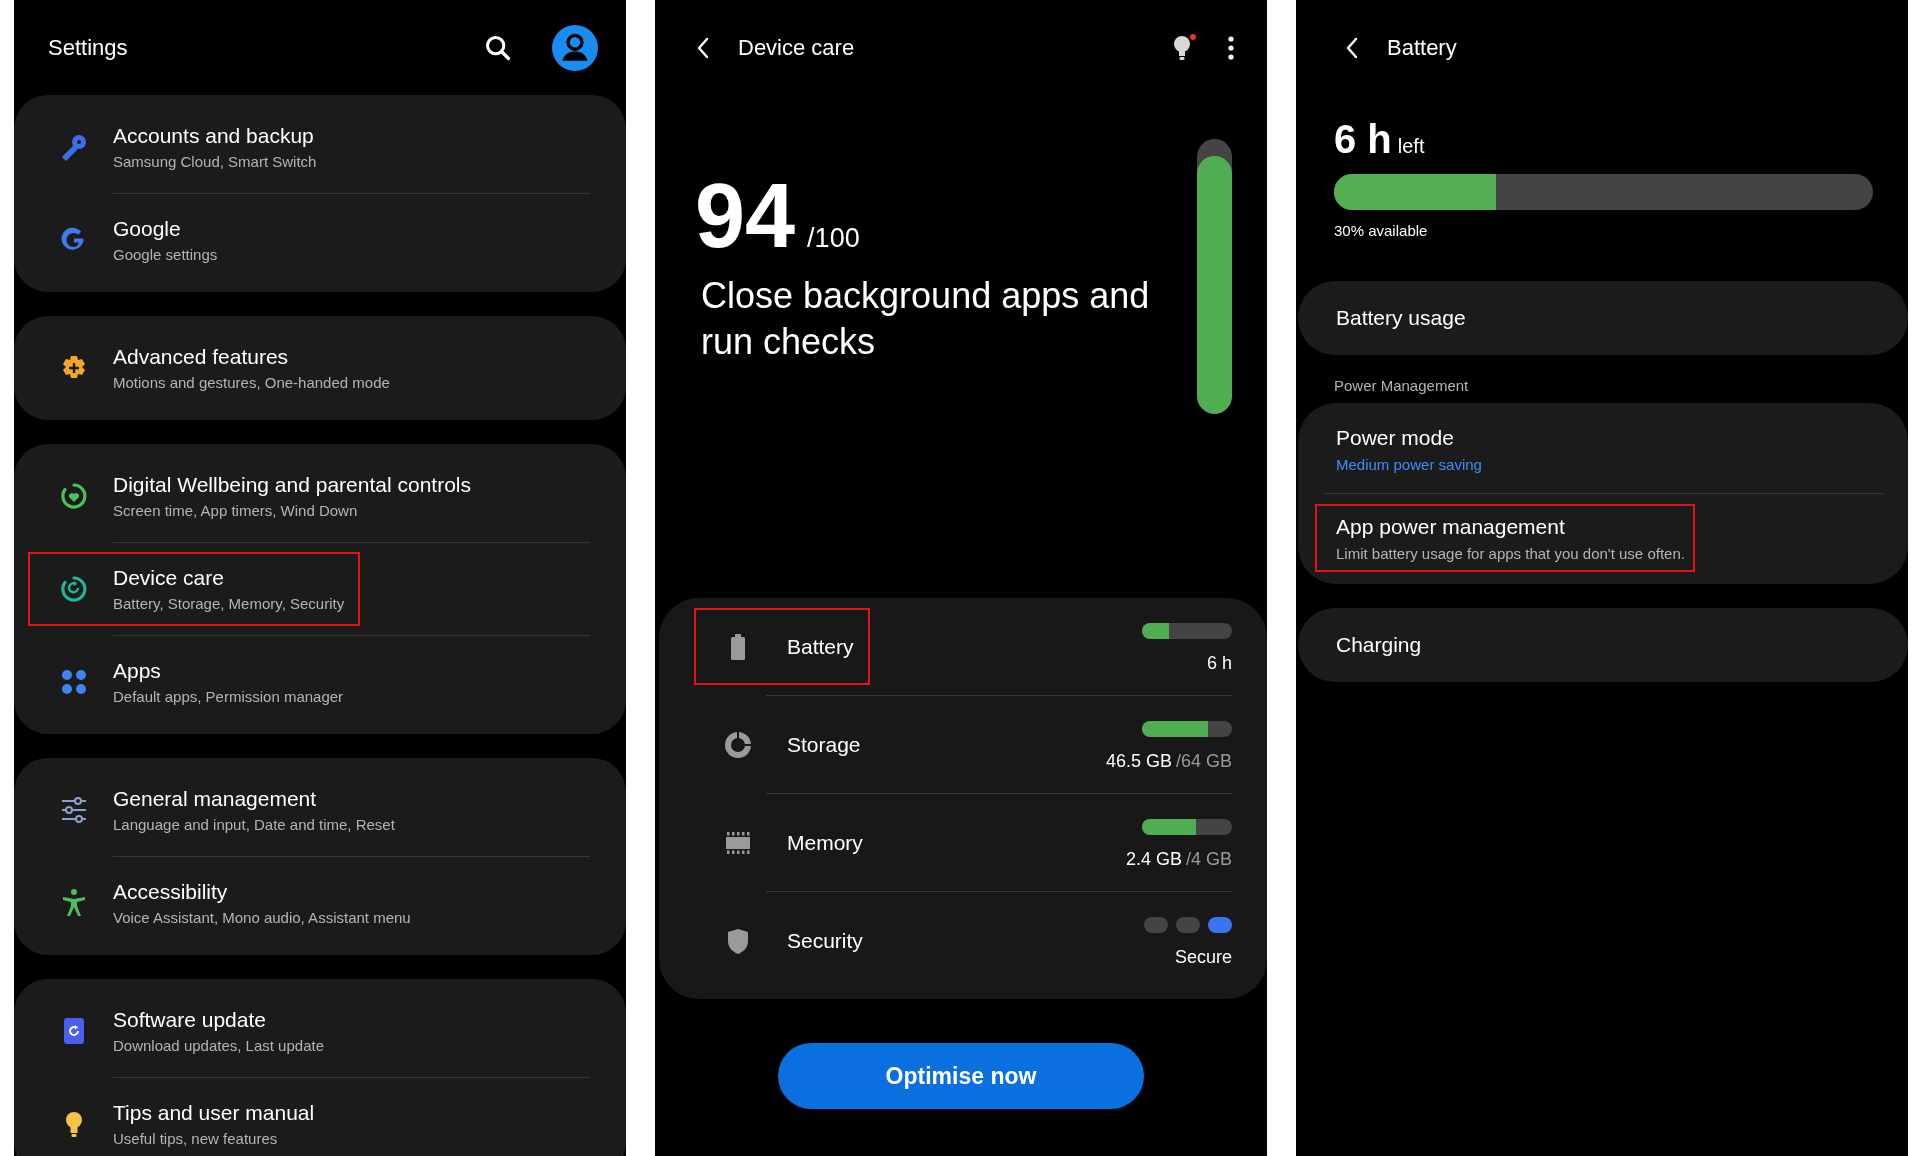  Describe the element at coordinates (74, 147) in the screenshot. I see `key-icon` at that location.